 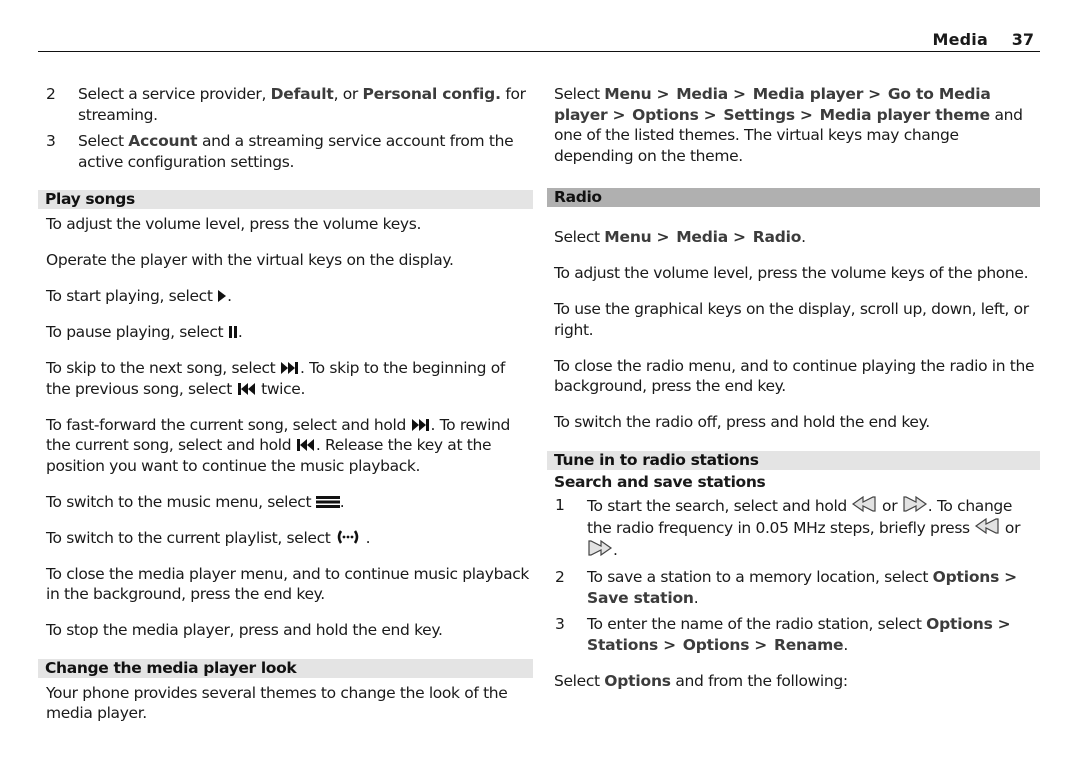 I want to click on page-number: 37, so click(x=1022, y=39).